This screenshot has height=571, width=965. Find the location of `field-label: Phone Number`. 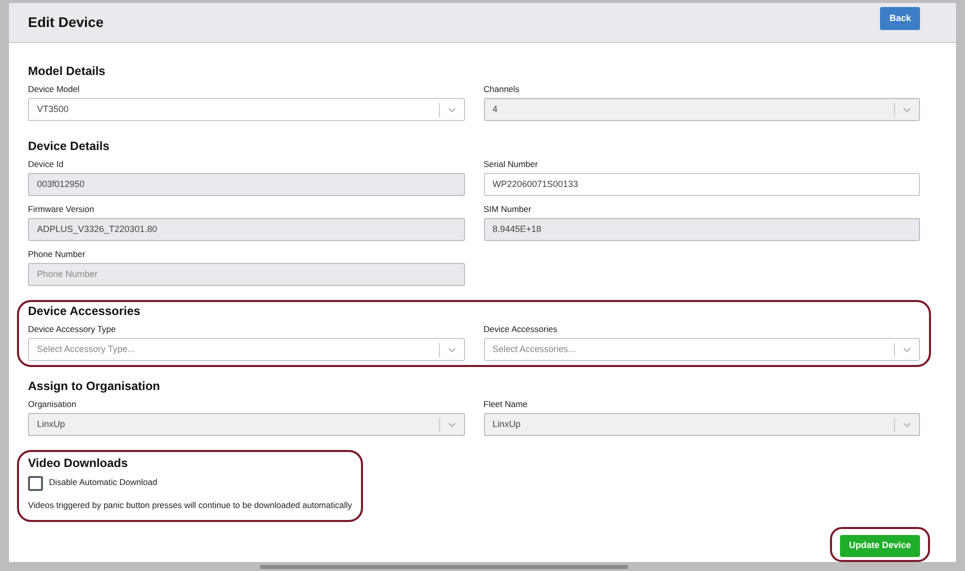

field-label: Phone Number is located at coordinates (57, 254).